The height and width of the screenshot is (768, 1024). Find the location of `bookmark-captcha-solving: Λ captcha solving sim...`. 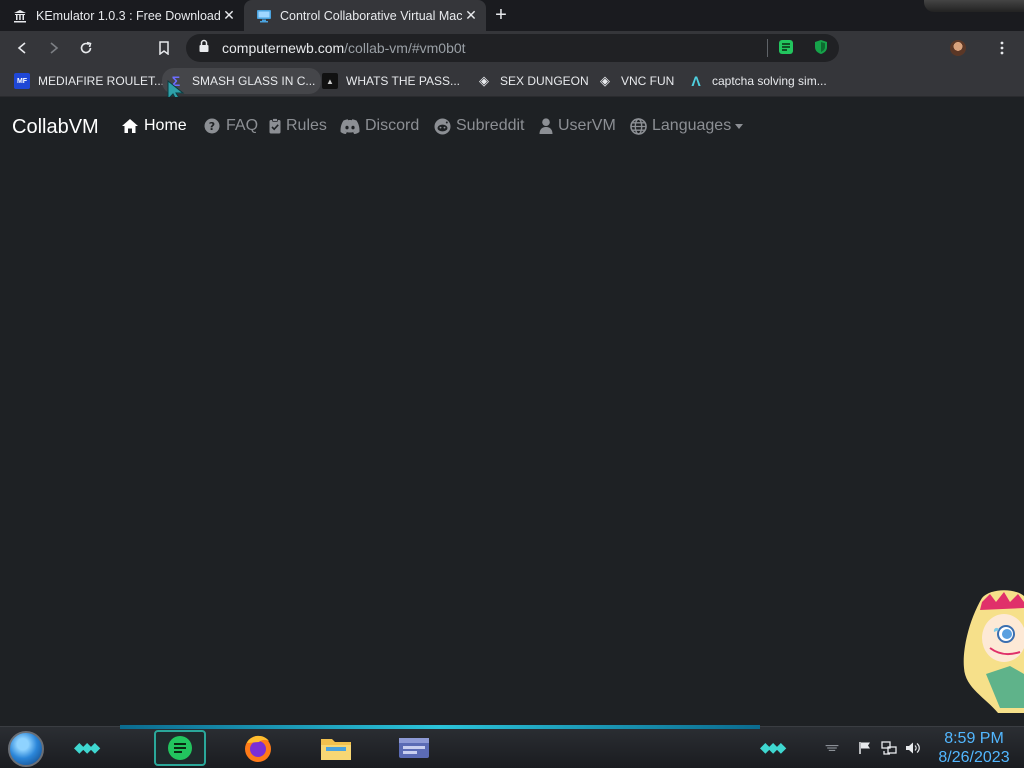

bookmark-captcha-solving: Λ captcha solving sim... is located at coordinates (757, 81).